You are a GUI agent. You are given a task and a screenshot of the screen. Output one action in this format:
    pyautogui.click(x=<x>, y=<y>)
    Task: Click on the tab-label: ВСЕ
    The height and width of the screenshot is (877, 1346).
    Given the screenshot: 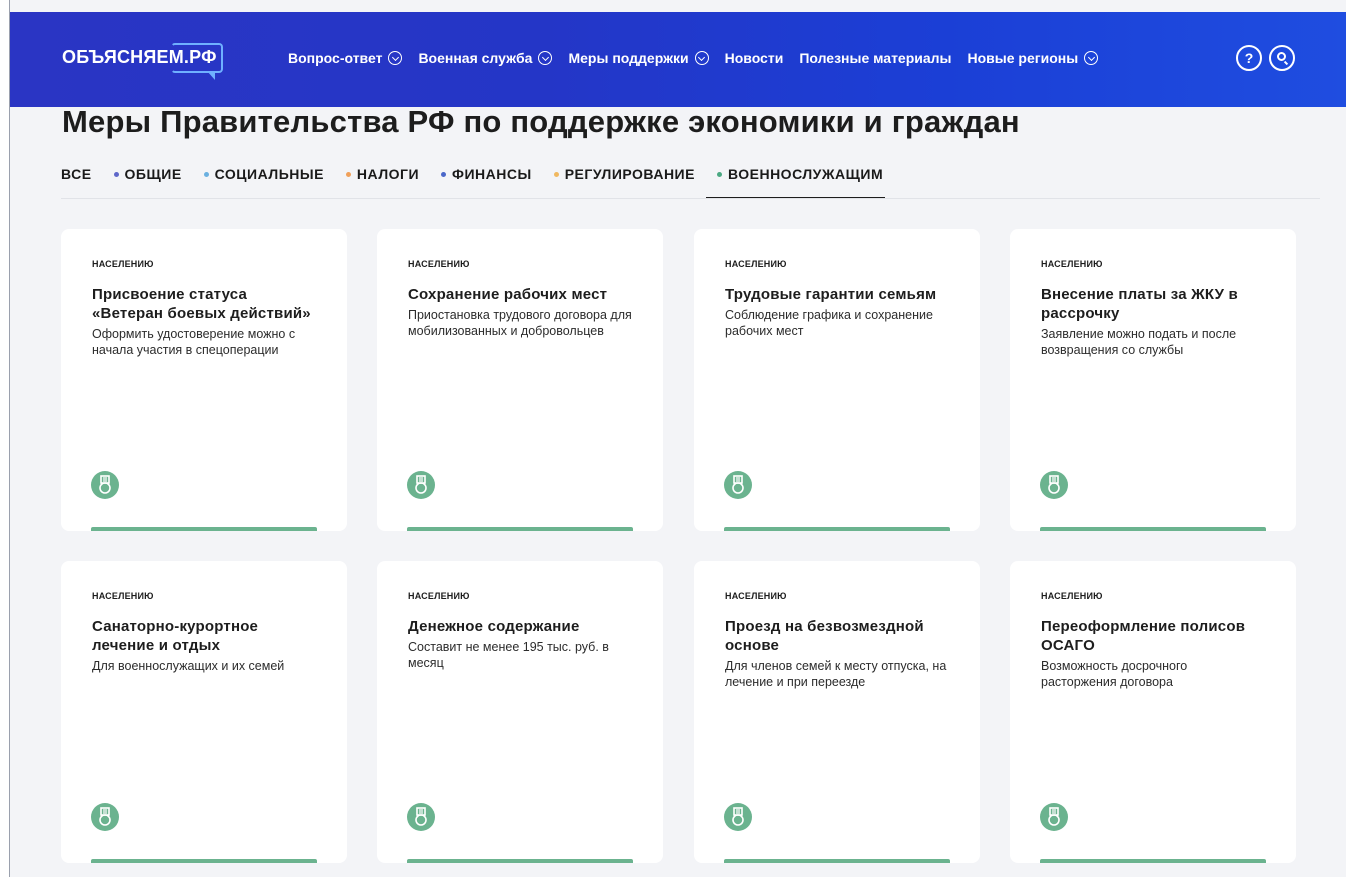 What is the action you would take?
    pyautogui.click(x=76, y=174)
    